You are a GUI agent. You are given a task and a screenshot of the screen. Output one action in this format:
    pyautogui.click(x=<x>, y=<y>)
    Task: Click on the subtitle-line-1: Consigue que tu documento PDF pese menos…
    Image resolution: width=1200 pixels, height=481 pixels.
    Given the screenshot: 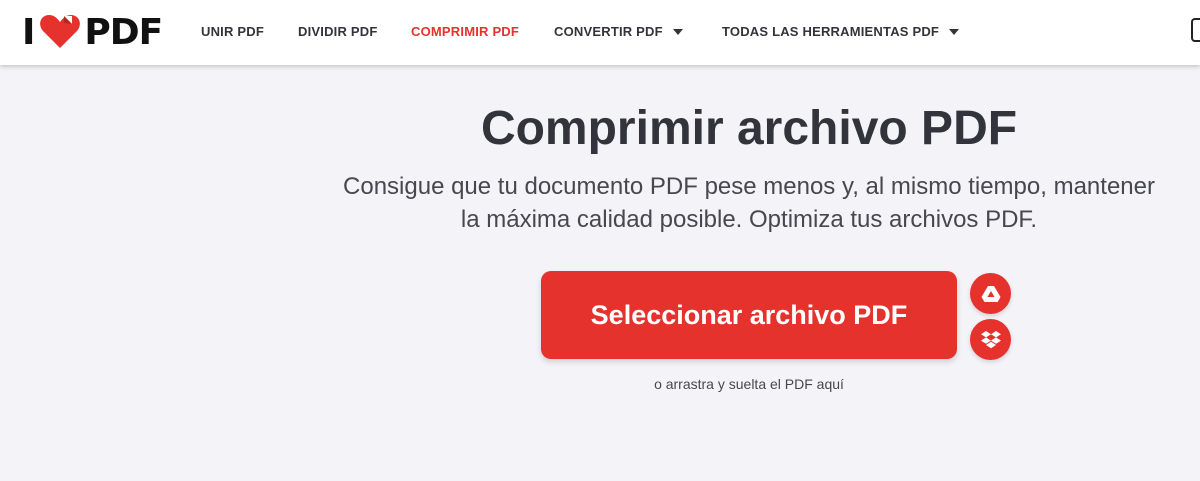 What is the action you would take?
    pyautogui.click(x=749, y=186)
    